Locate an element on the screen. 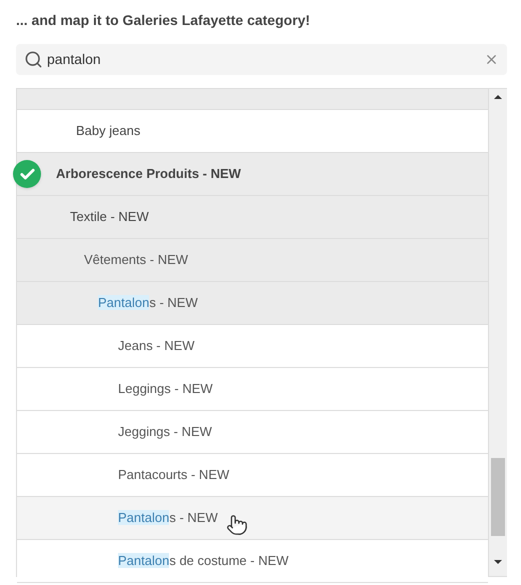 The image size is (521, 585). category-label: Pantacourts - NEW is located at coordinates (174, 475).